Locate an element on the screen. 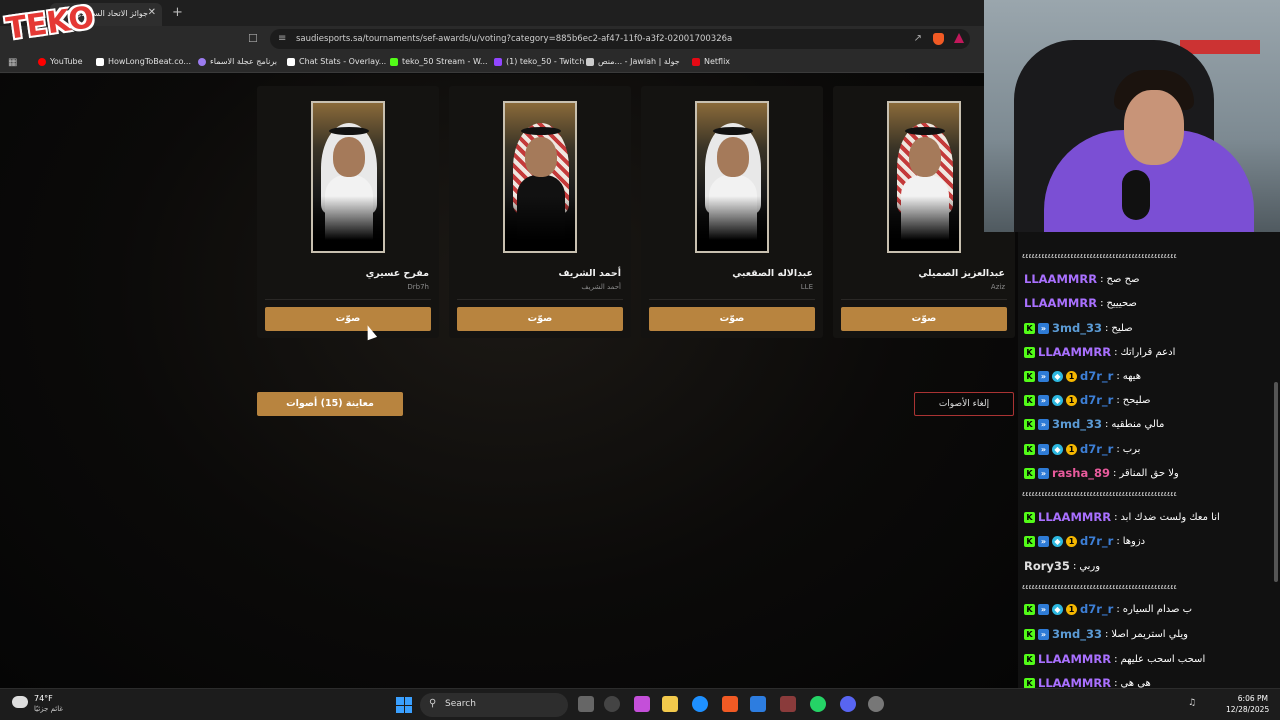  brave-rewards-icon is located at coordinates (959, 38).